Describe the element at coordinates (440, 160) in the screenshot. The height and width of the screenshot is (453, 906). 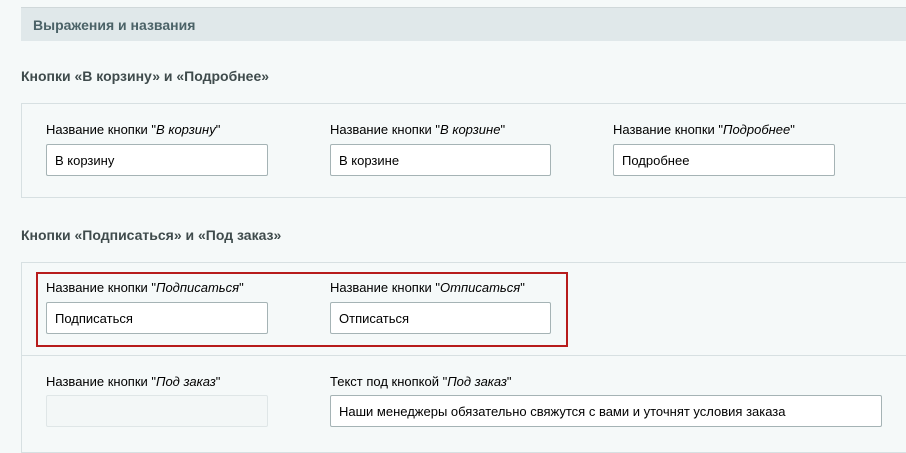
I see `in-cart-input` at that location.